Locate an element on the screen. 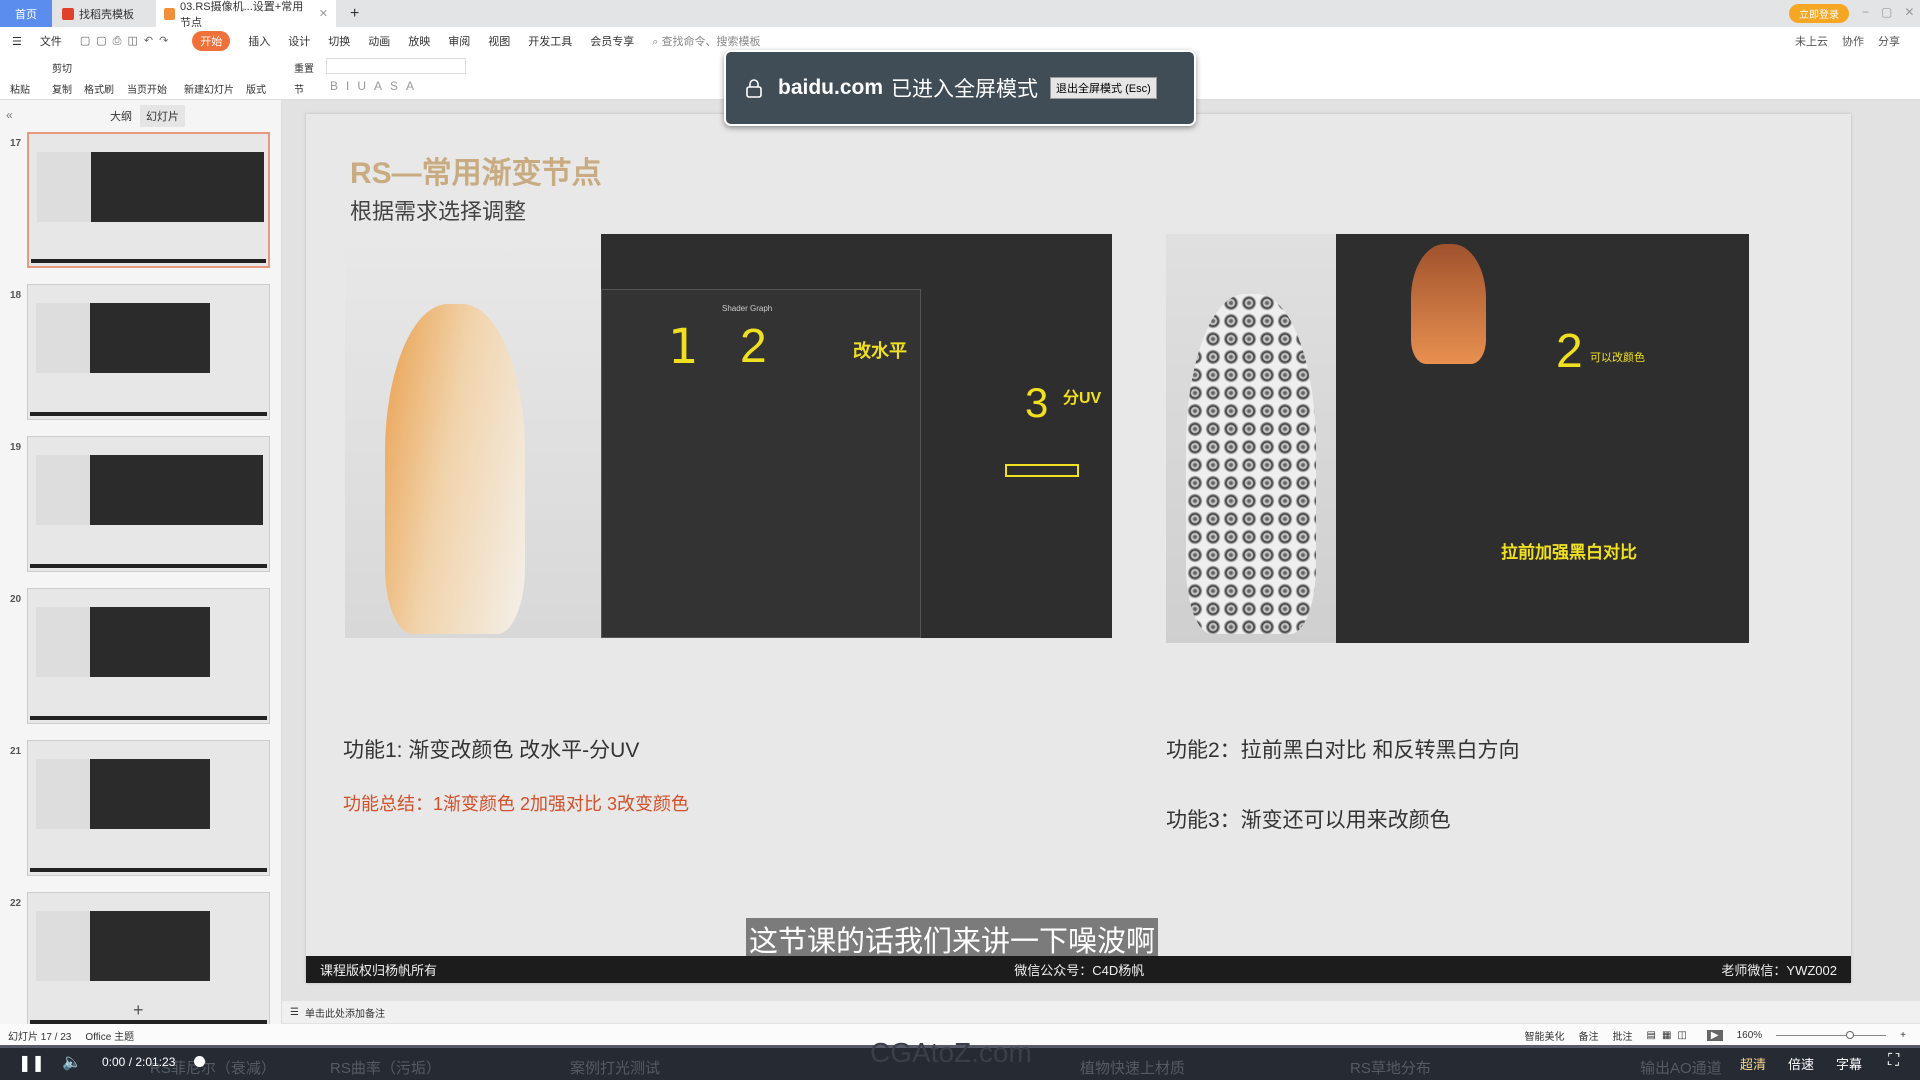  tab-slides: 幻灯片 is located at coordinates (162, 116).